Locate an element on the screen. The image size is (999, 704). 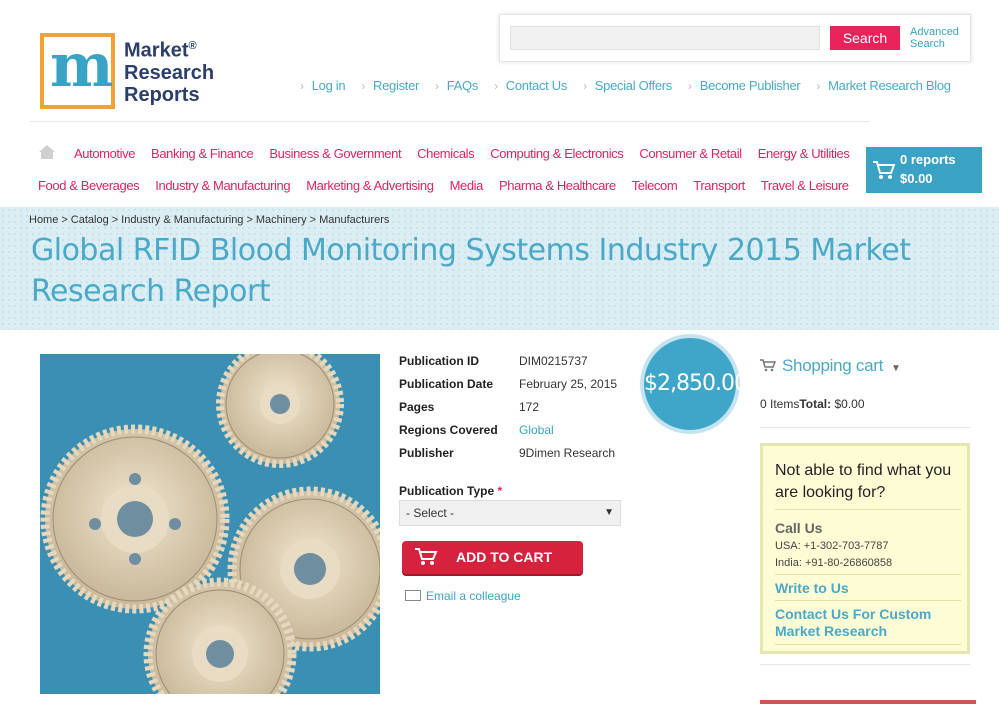
site-logo: m Market® Research Reports is located at coordinates (130, 72).